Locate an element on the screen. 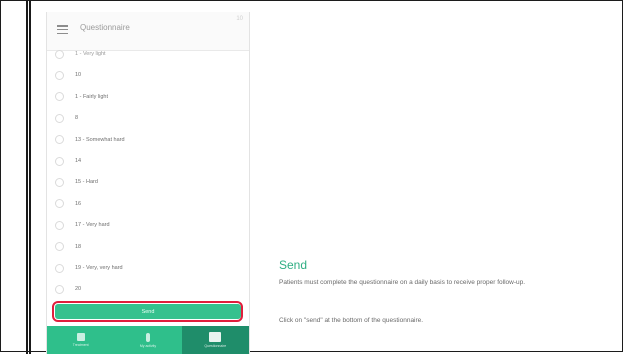 This screenshot has width=625, height=354. scale-option-label: 14 is located at coordinates (78, 161).